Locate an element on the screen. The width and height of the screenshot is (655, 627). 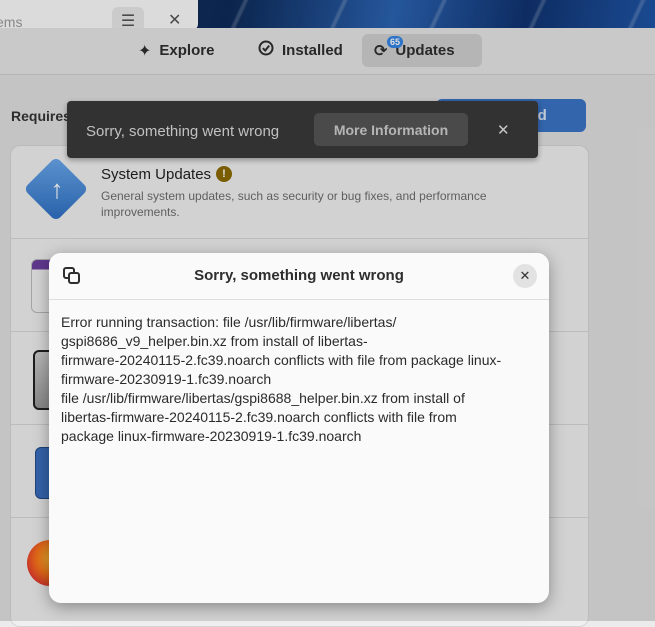
dialog-title: Sorry, something went wrong is located at coordinates (299, 275).